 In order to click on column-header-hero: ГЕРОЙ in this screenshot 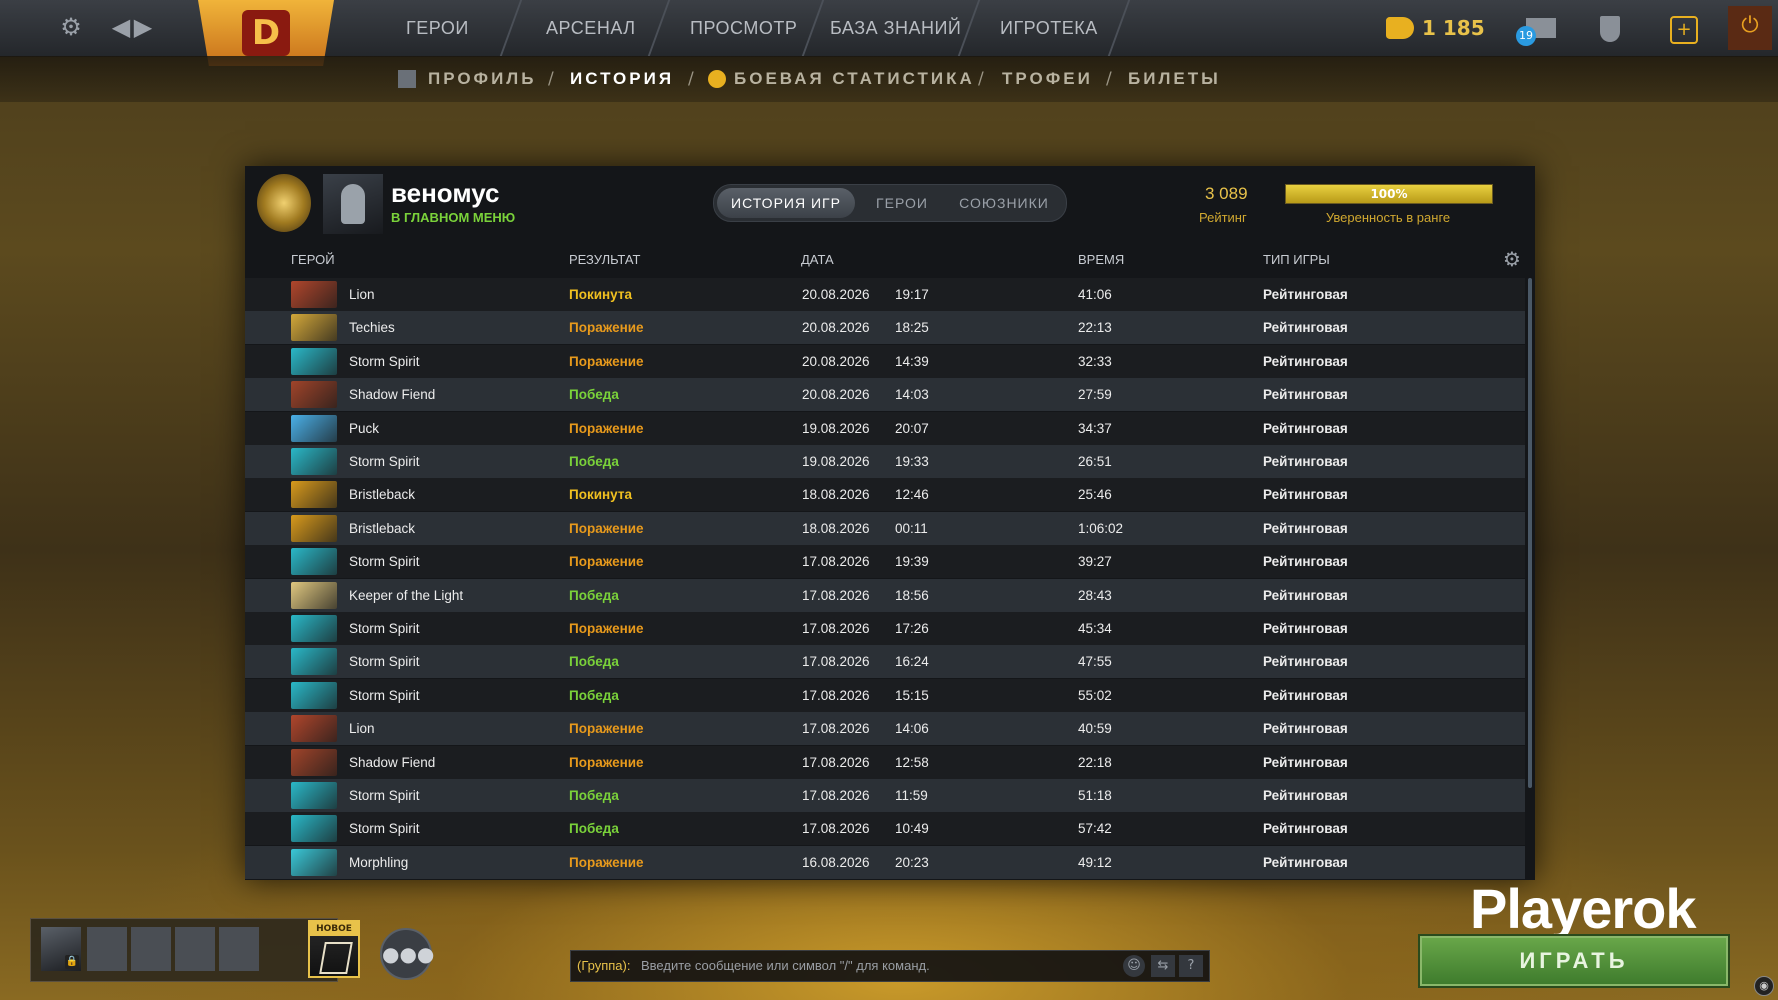, I will do `click(313, 259)`.